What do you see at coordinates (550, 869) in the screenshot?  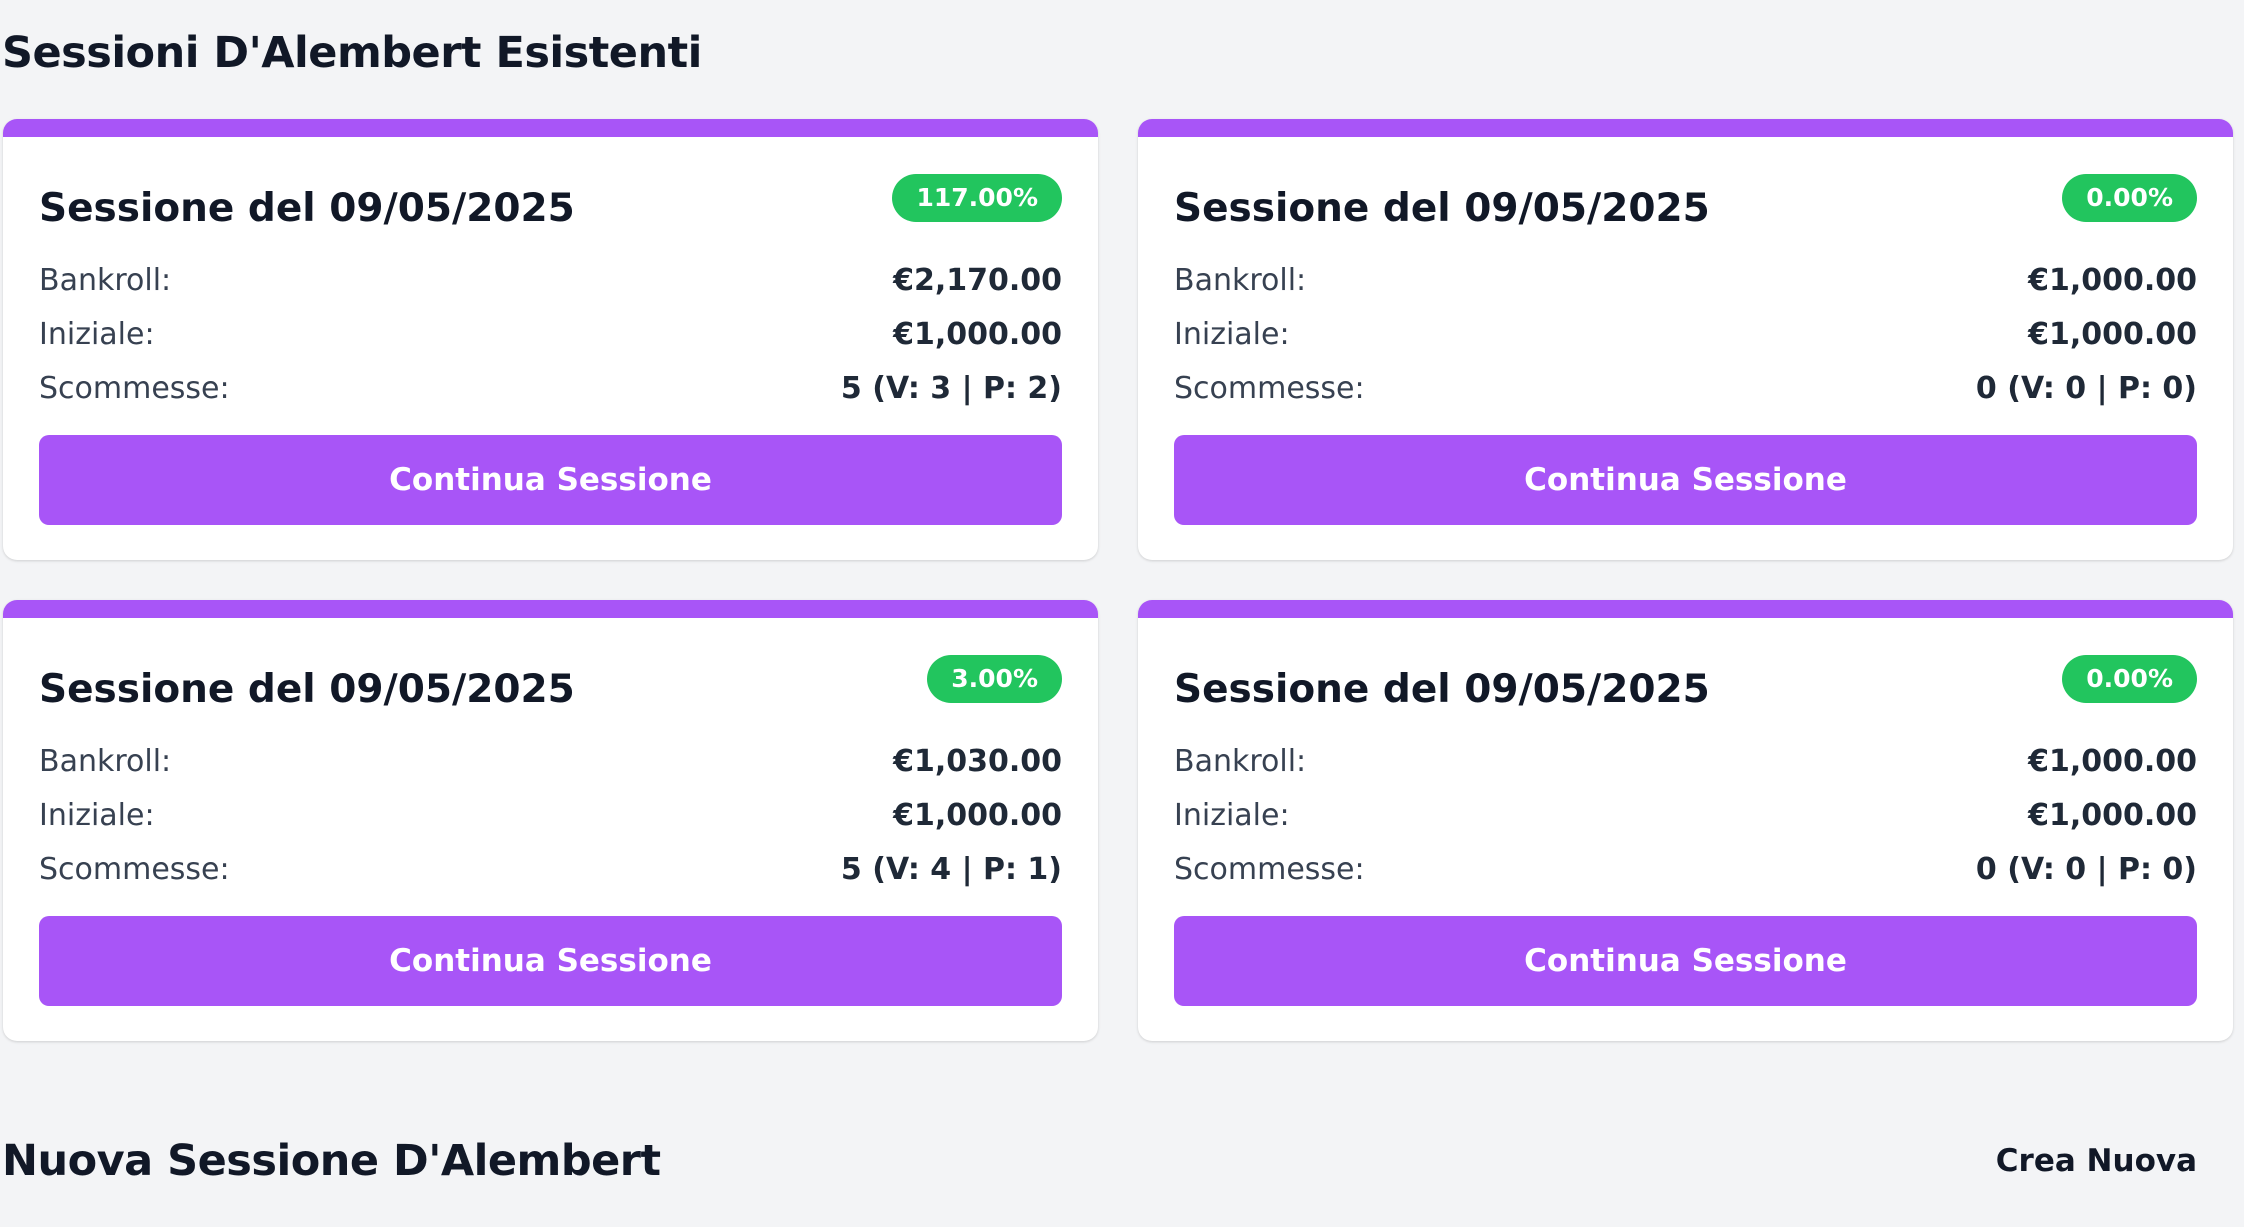 I see `bets-row: Scommesse: 5 (V: 4 | P: 1)` at bounding box center [550, 869].